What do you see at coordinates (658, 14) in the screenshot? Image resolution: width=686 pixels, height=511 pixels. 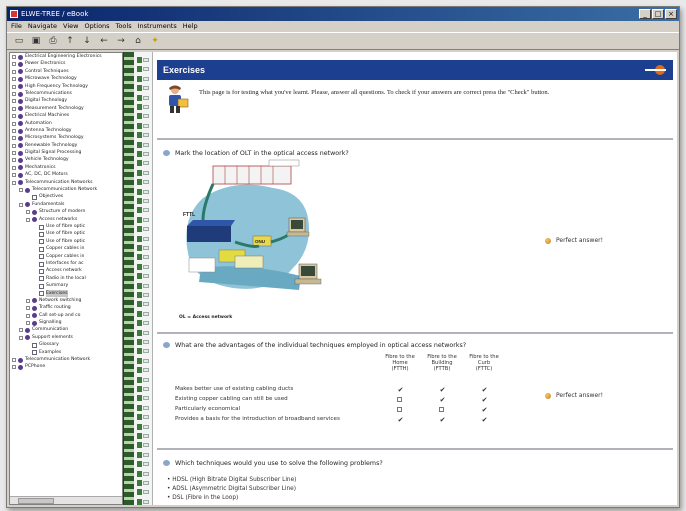 I see `maximize-icon: □` at bounding box center [658, 14].